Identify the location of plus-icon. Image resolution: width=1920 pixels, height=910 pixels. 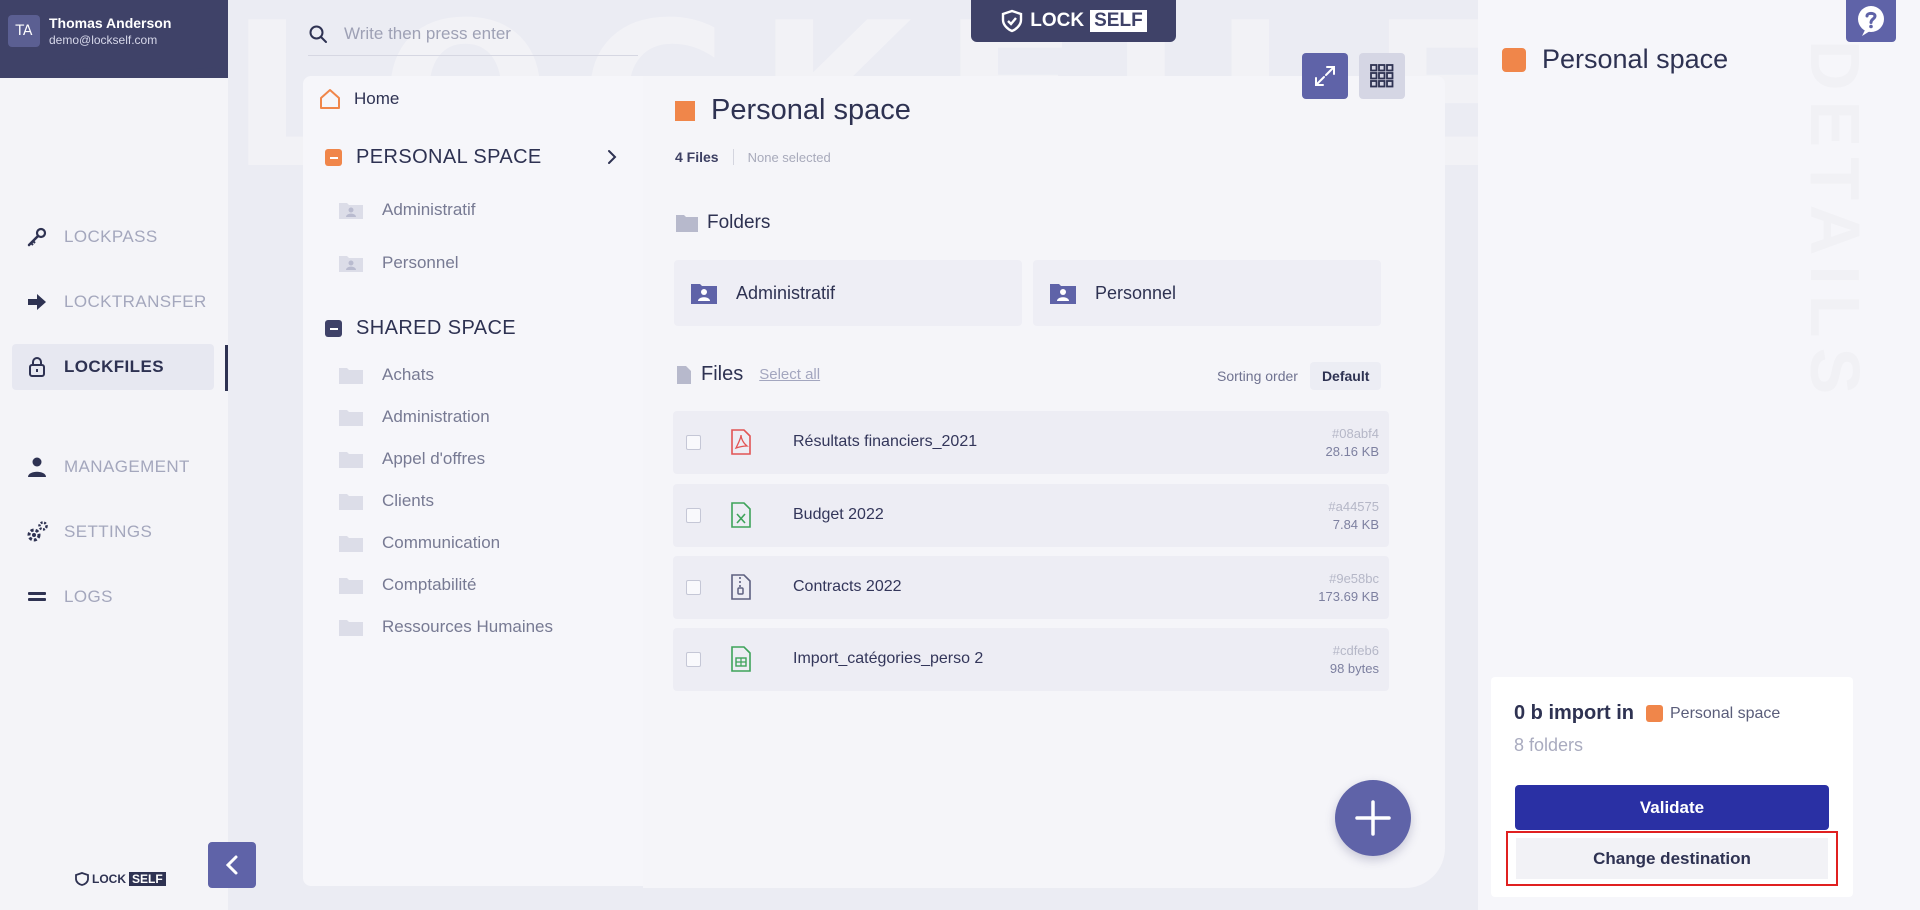
(1373, 818).